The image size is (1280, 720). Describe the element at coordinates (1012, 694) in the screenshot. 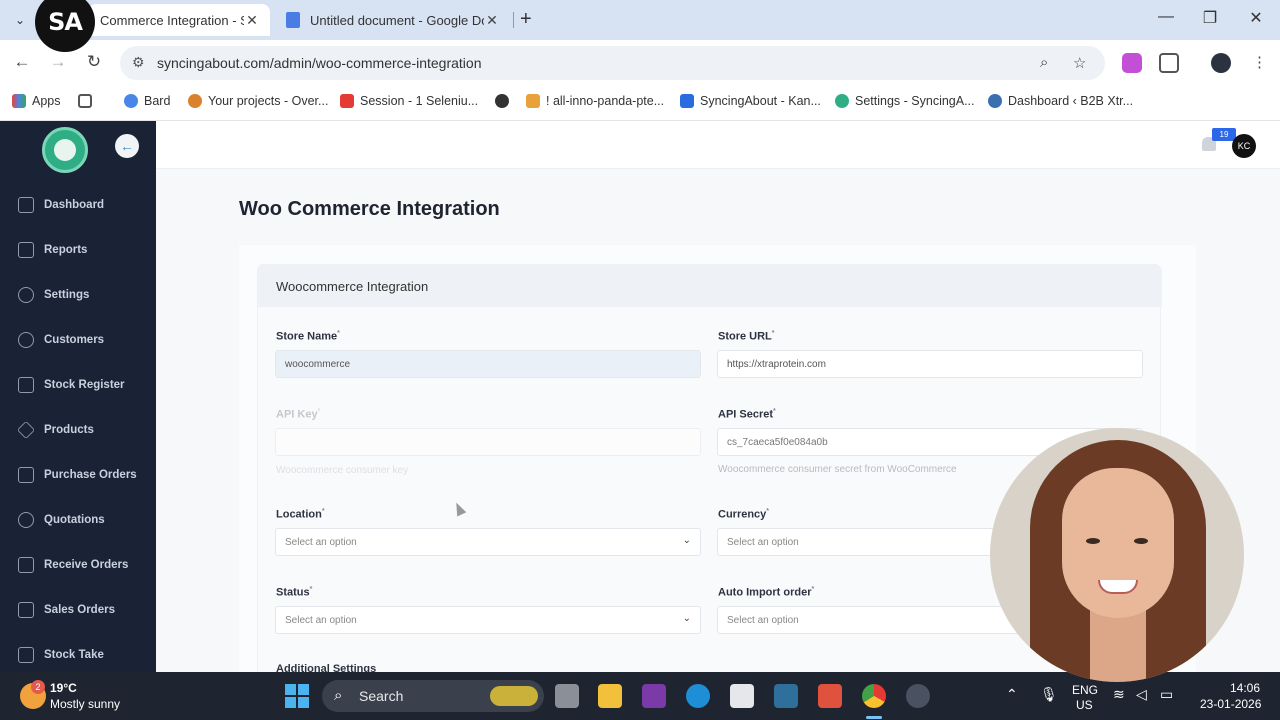

I see `chevron-up-icon: ⌃` at that location.